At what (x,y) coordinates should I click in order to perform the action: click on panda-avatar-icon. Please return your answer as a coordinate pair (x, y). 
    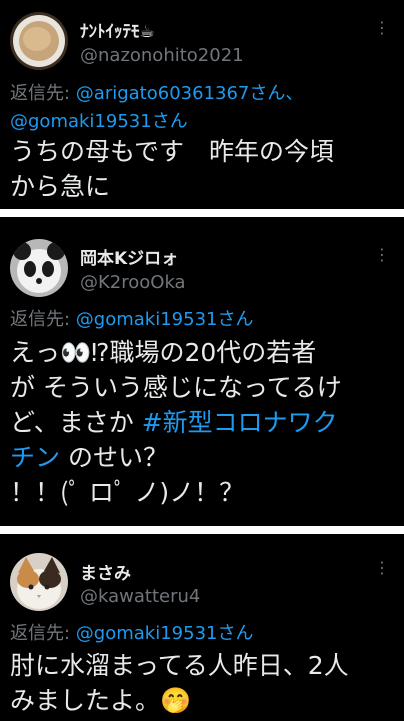
    Looking at the image, I should click on (39, 268).